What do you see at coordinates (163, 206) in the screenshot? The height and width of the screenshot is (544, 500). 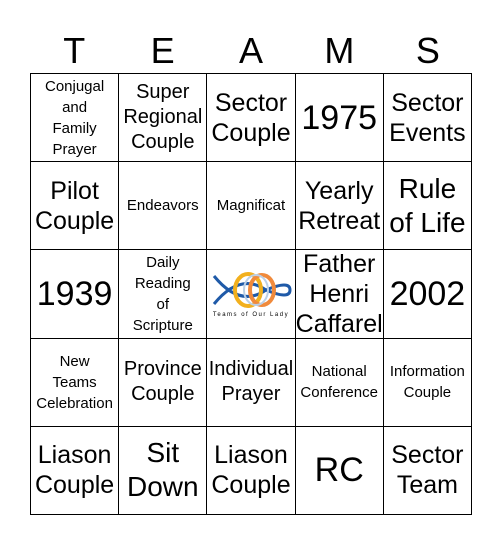 I see `bingo-cell: Endeavors` at bounding box center [163, 206].